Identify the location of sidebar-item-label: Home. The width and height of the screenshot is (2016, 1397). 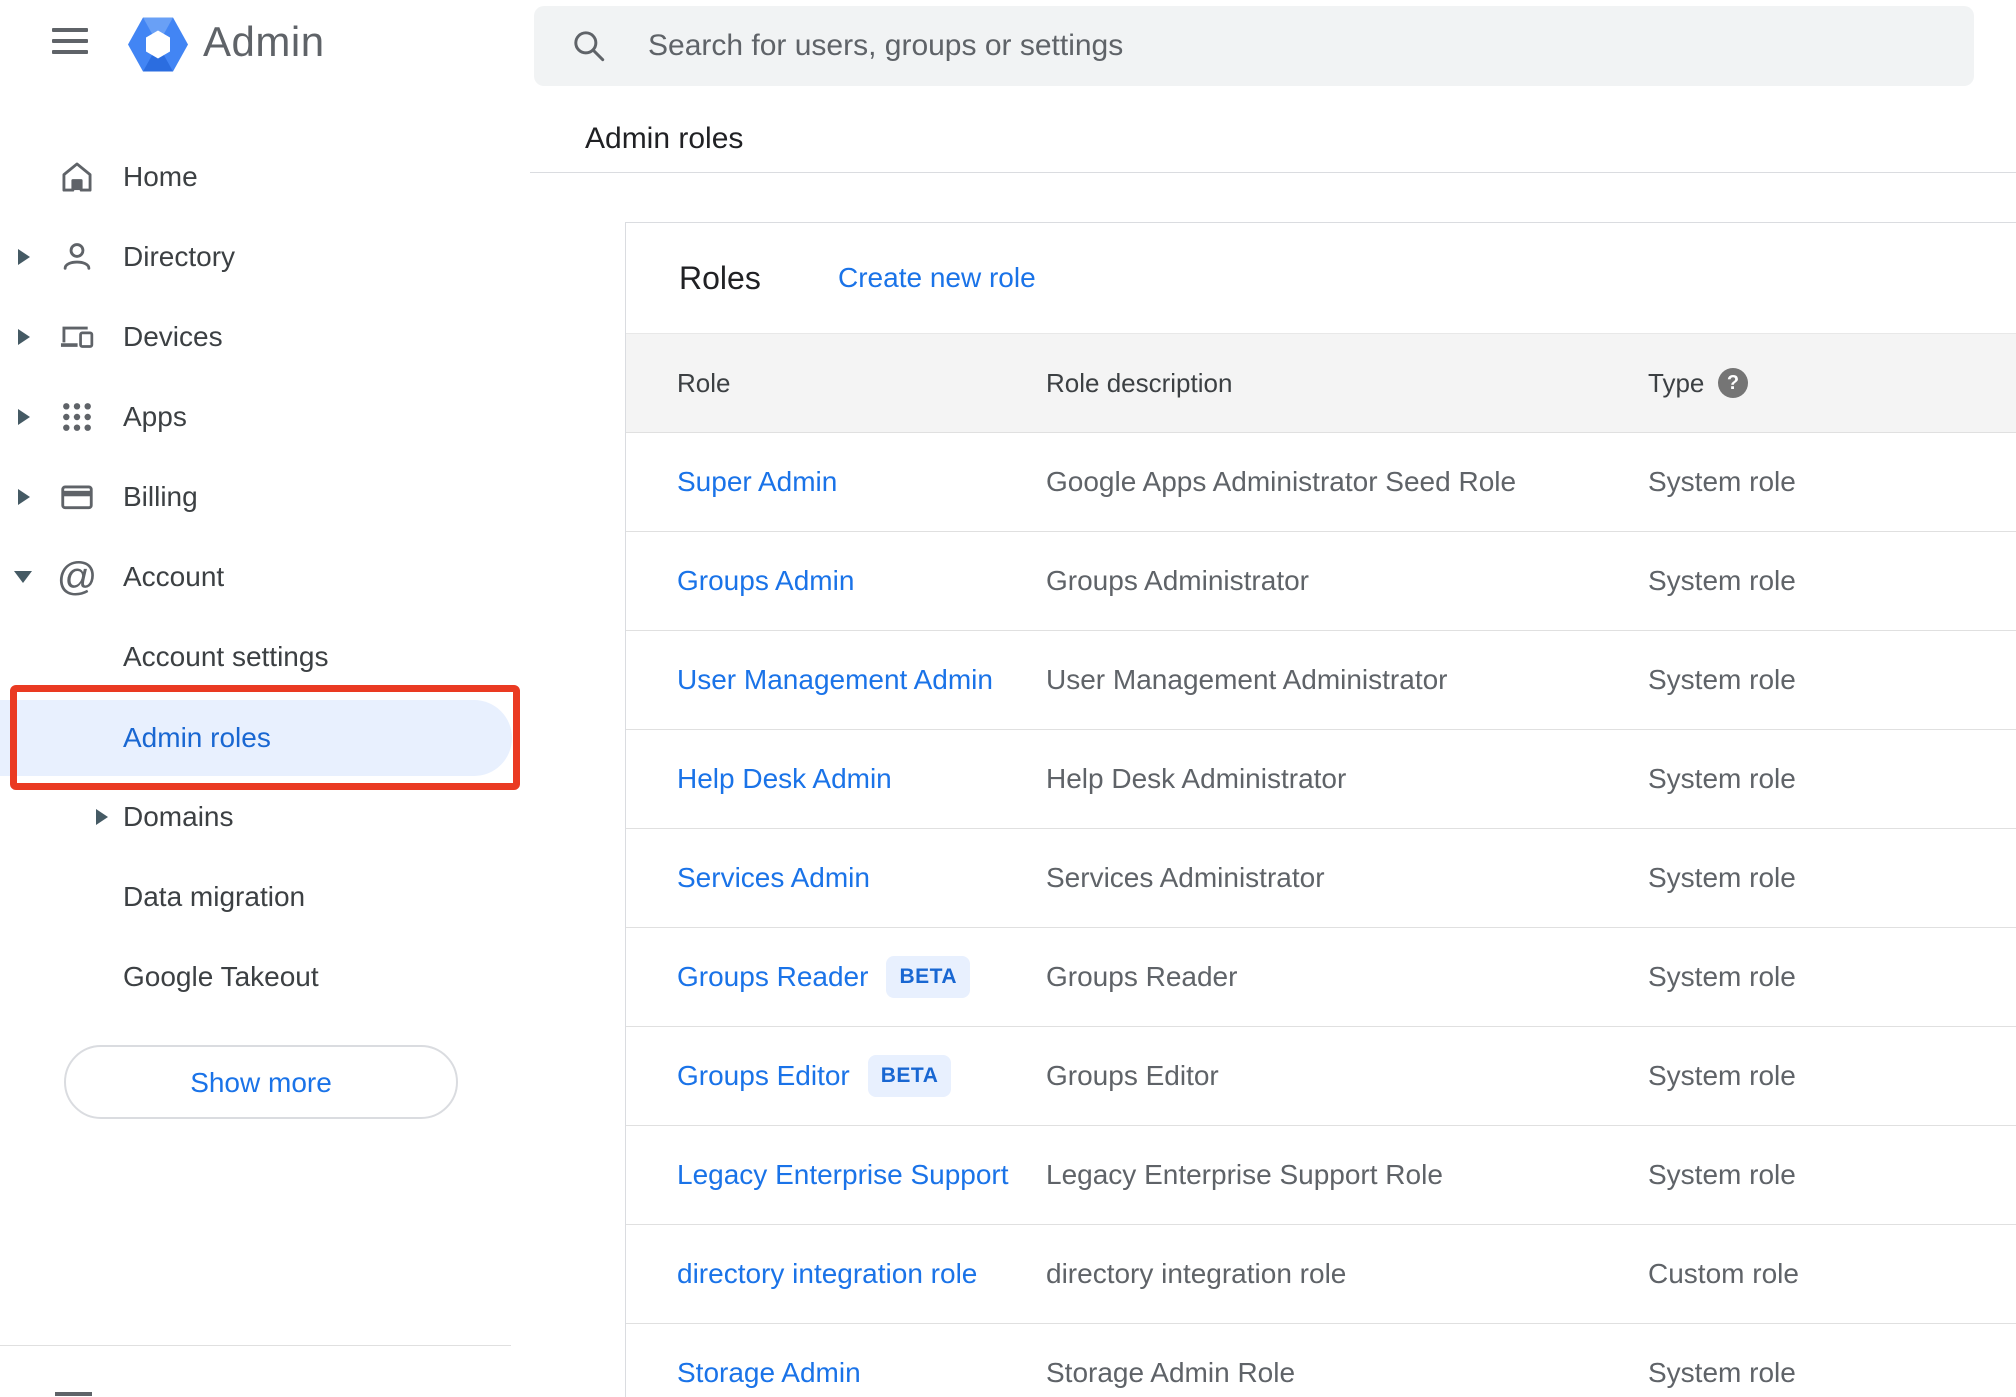
(160, 176).